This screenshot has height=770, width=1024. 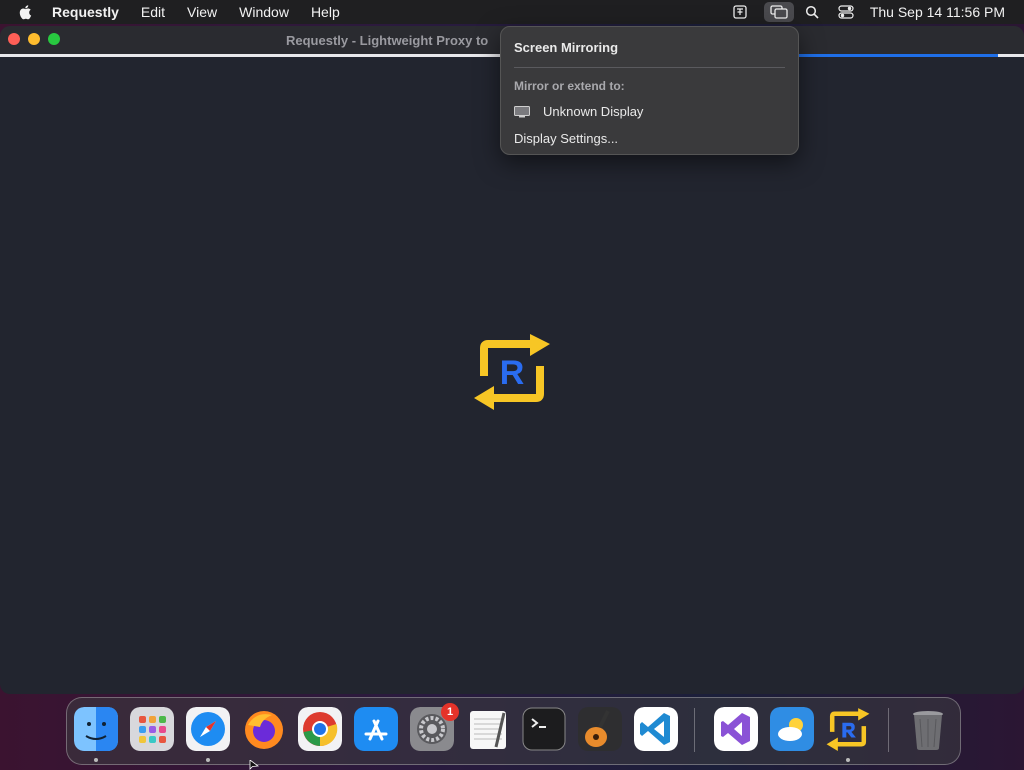 I want to click on dock-launchpad, so click(x=152, y=729).